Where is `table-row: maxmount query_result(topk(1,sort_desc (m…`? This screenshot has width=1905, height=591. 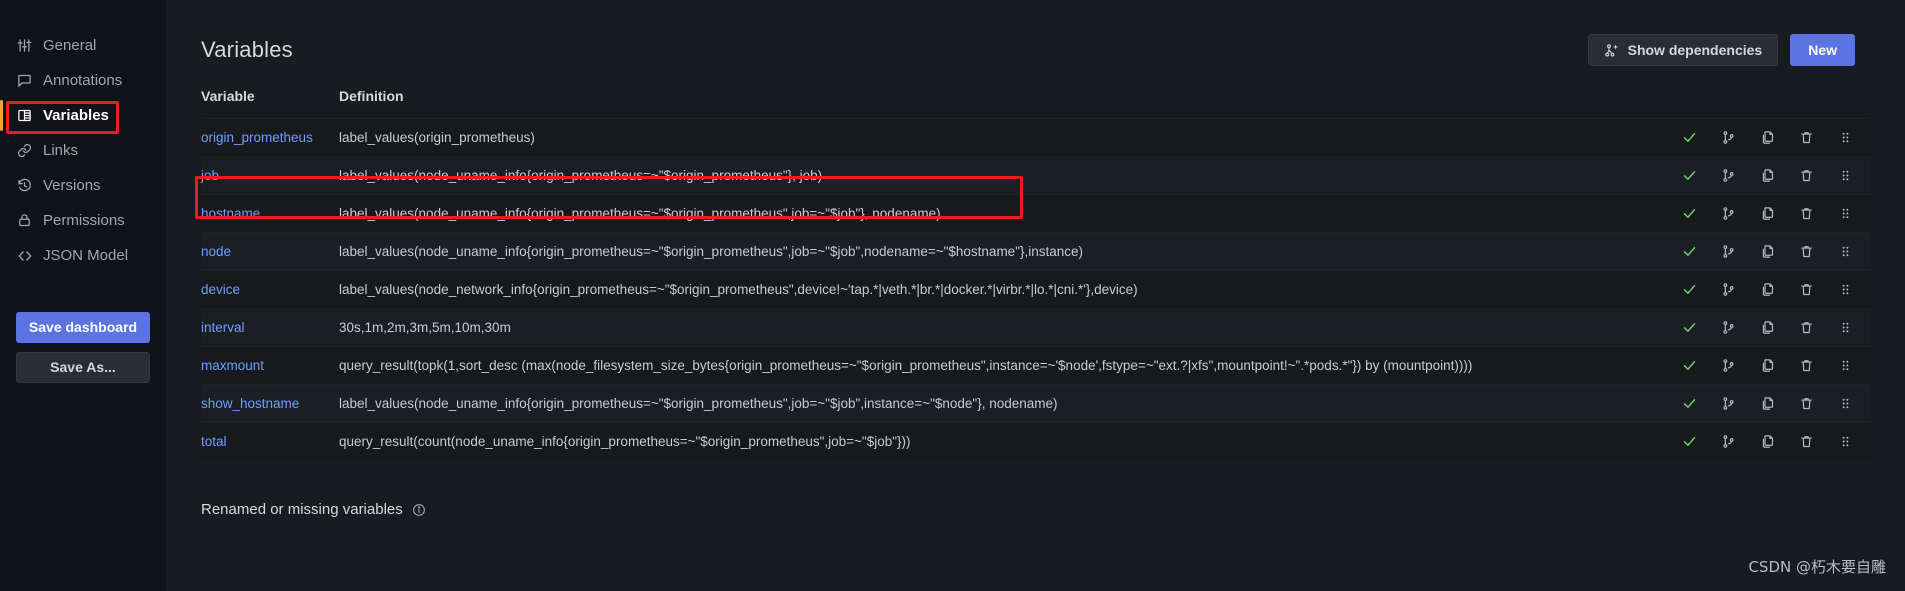
table-row: maxmount query_result(topk(1,sort_desc (m… is located at coordinates (1036, 365).